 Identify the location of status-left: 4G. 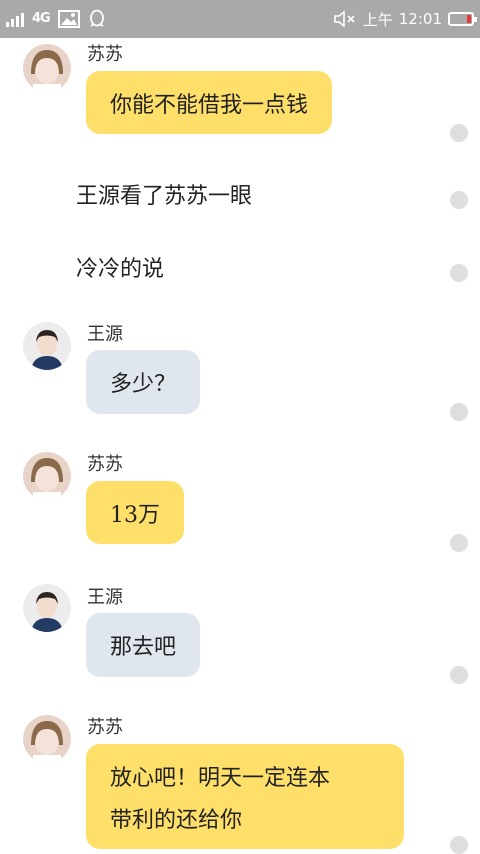
(56, 19).